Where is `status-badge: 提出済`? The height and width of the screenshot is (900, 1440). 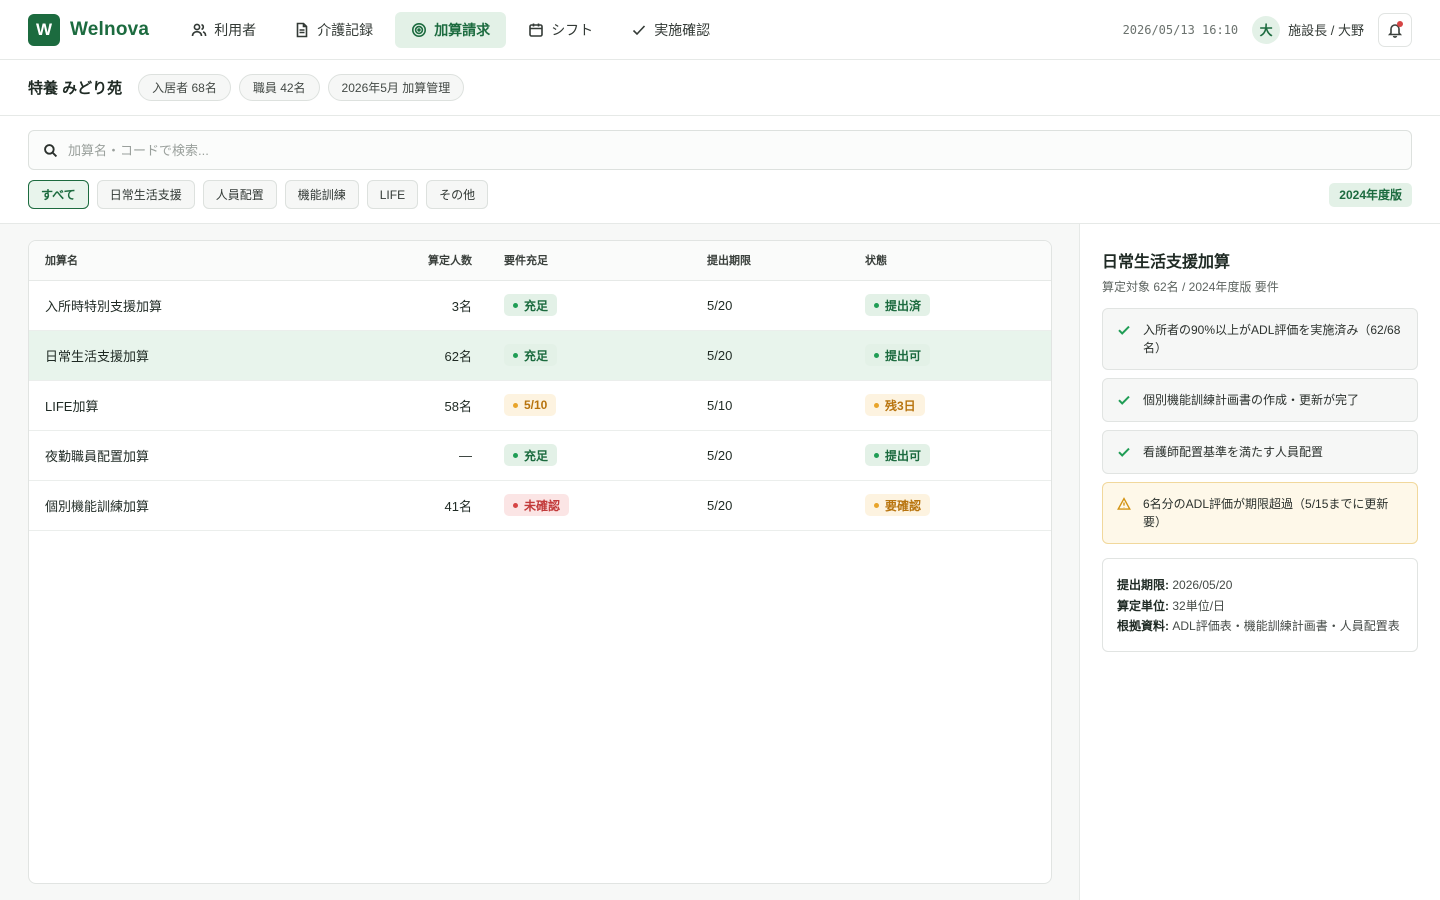
status-badge: 提出済 is located at coordinates (898, 305).